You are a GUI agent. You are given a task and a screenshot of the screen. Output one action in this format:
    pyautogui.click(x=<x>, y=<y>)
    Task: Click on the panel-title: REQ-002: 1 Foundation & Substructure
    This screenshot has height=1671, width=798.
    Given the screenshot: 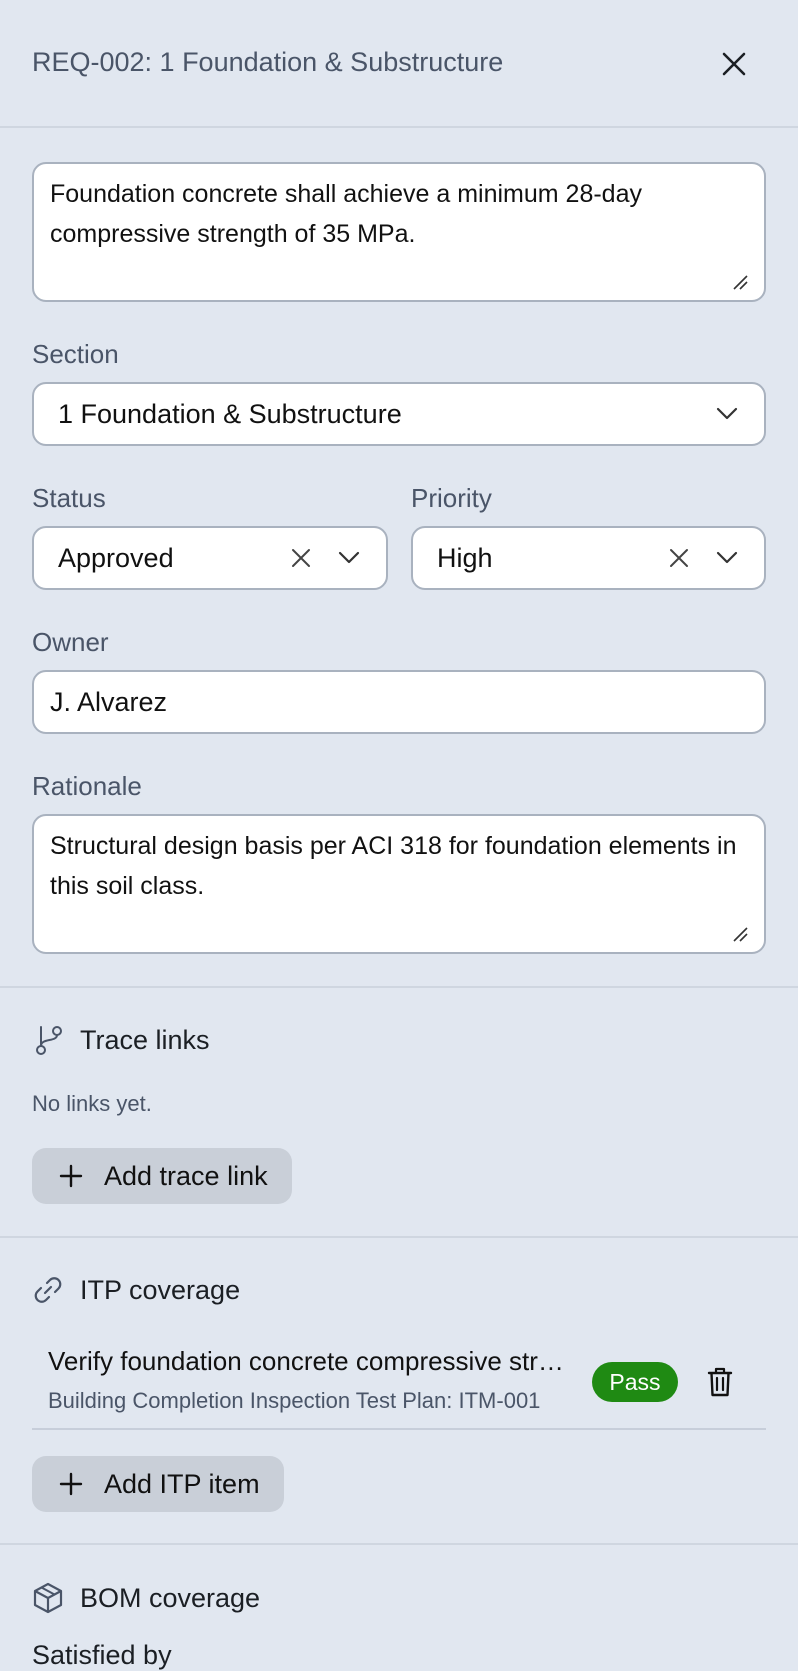 What is the action you would take?
    pyautogui.click(x=268, y=62)
    